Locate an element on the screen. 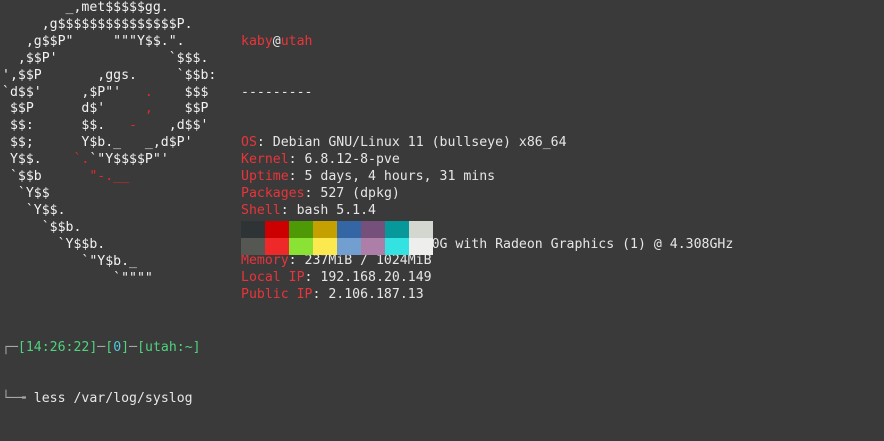  info-row: Kernel: 6.8.12-8-pve is located at coordinates (487, 160).